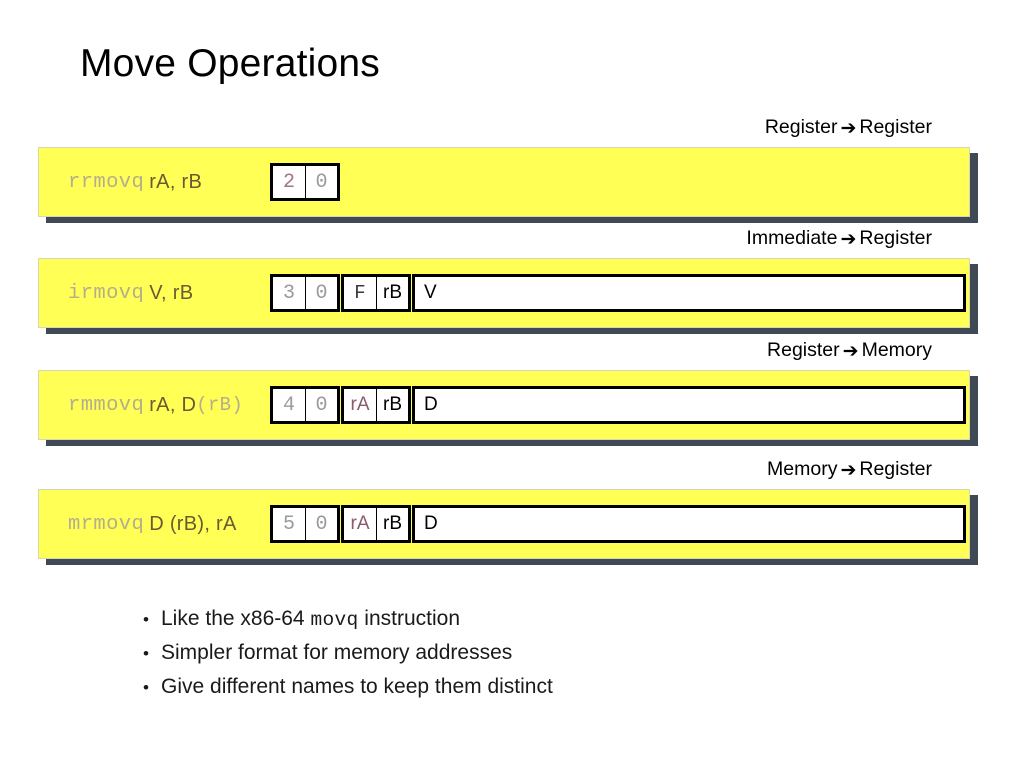  I want to click on assembly-text: mrmovq D (rB), rA, so click(152, 524).